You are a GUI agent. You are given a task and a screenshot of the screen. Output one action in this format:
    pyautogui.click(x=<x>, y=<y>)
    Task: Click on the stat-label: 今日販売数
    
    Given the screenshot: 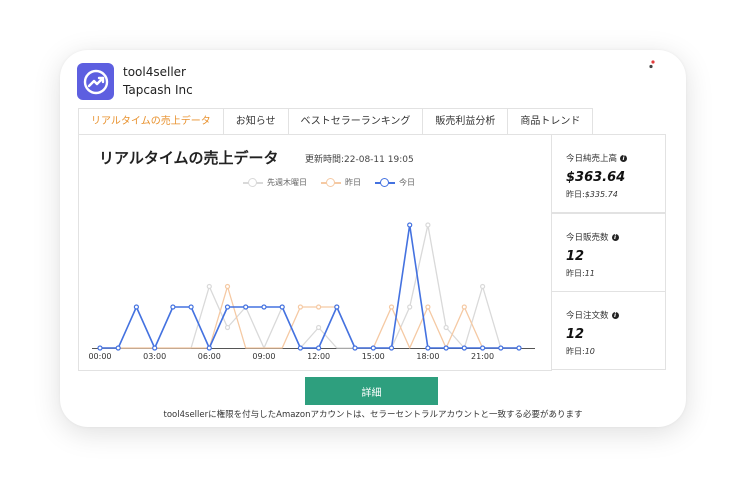 What is the action you would take?
    pyautogui.click(x=587, y=238)
    